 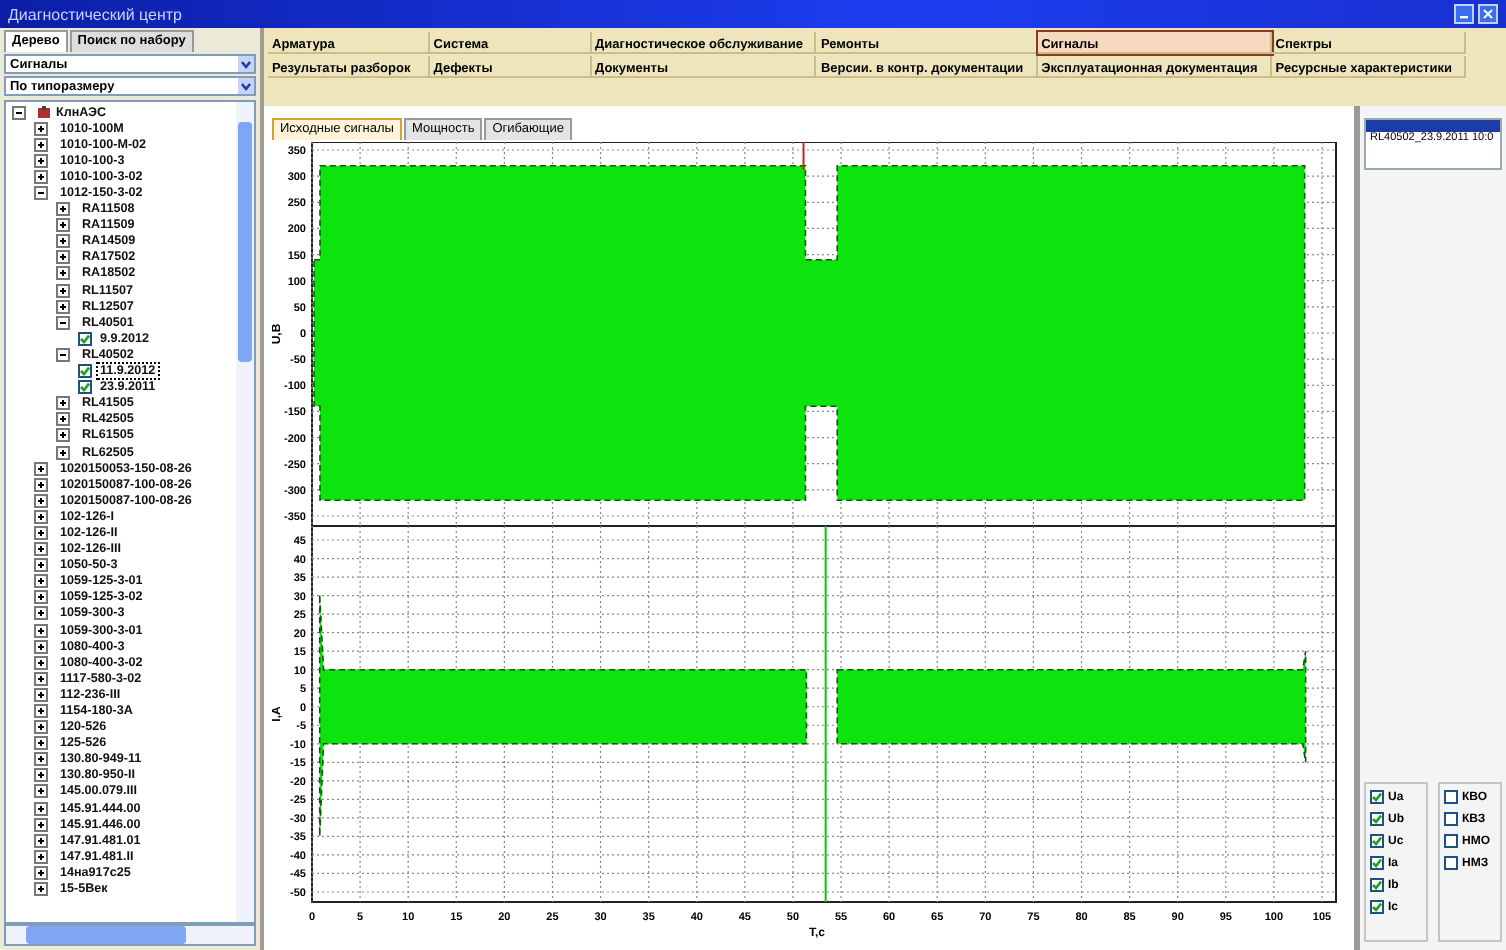 I want to click on close-button, so click(x=1488, y=14).